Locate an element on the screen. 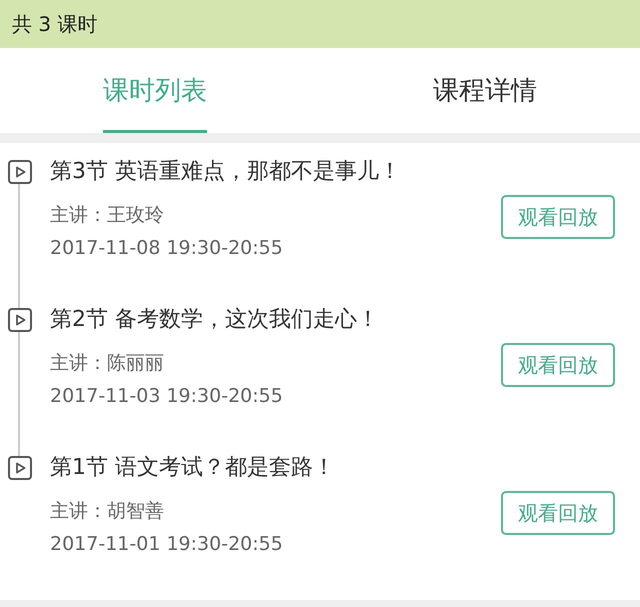  lesson-title: 第3节 英语重难点，那都不是事儿！ is located at coordinates (226, 172).